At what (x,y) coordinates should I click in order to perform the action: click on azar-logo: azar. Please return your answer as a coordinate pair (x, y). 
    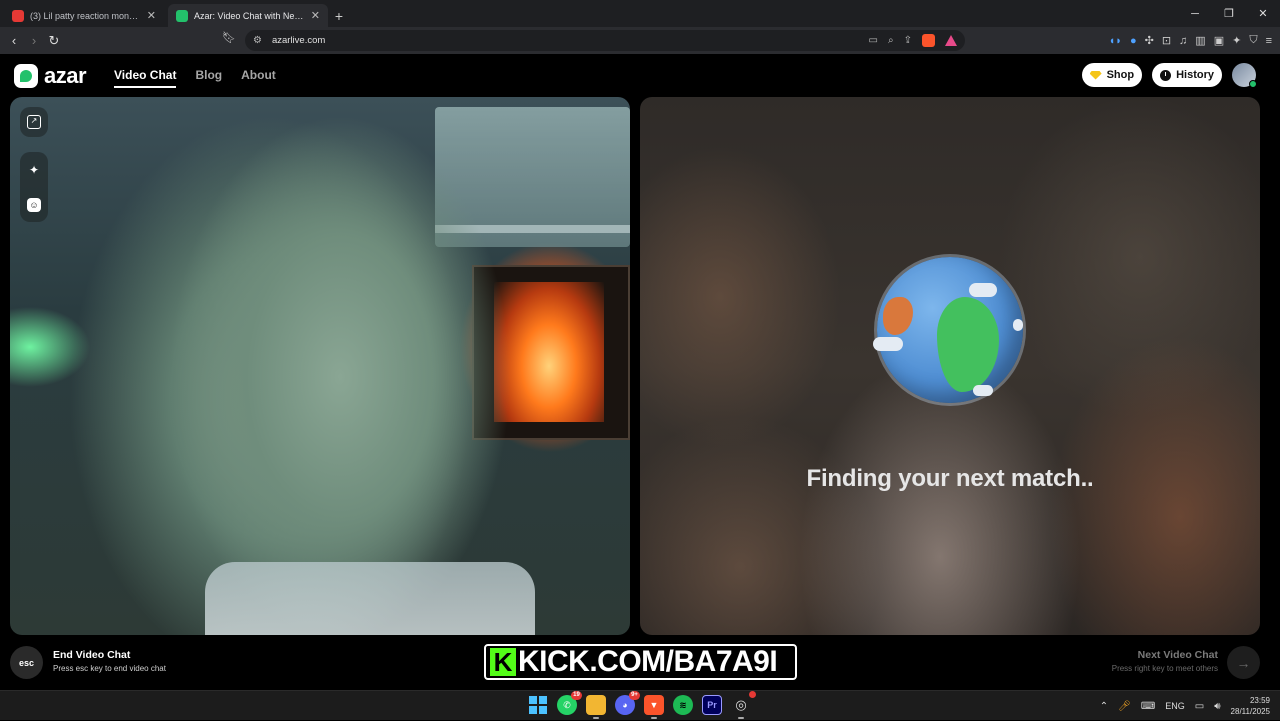
    Looking at the image, I should click on (50, 76).